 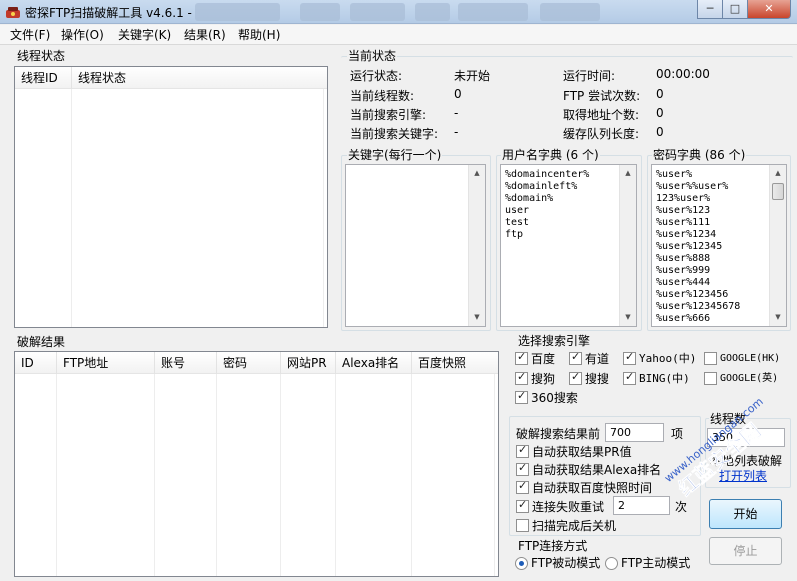 What do you see at coordinates (677, 434) in the screenshot?
I see `result-count-suffix: 项` at bounding box center [677, 434].